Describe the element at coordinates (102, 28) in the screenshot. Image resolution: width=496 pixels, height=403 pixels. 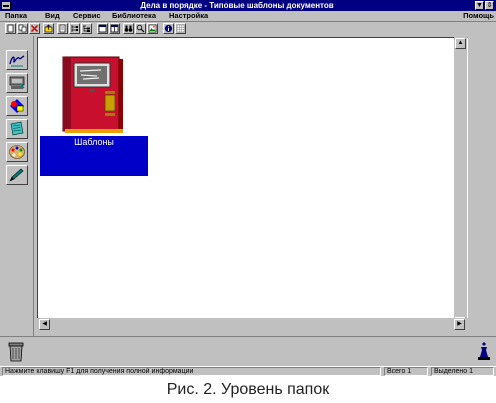
I see `window-icon` at that location.